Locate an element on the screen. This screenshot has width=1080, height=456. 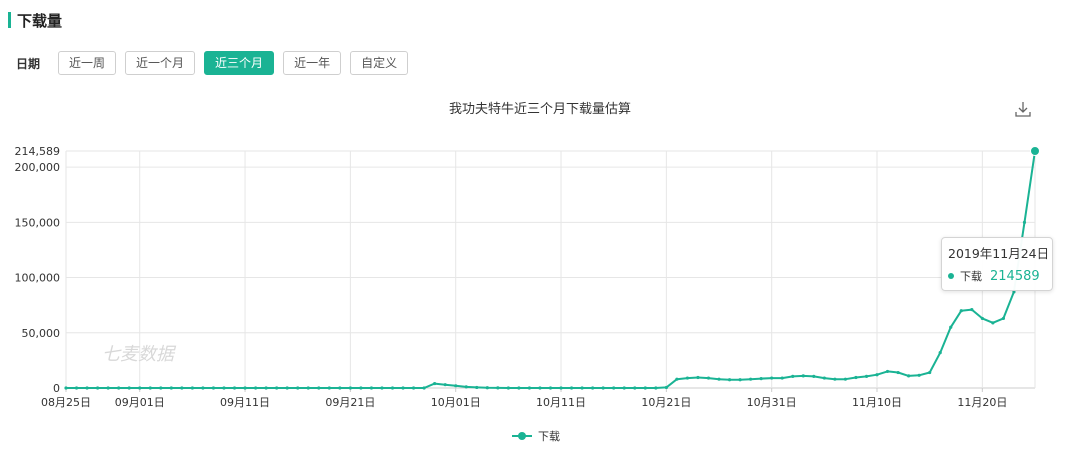
y-tick-label: 200,000 is located at coordinates (38, 167).